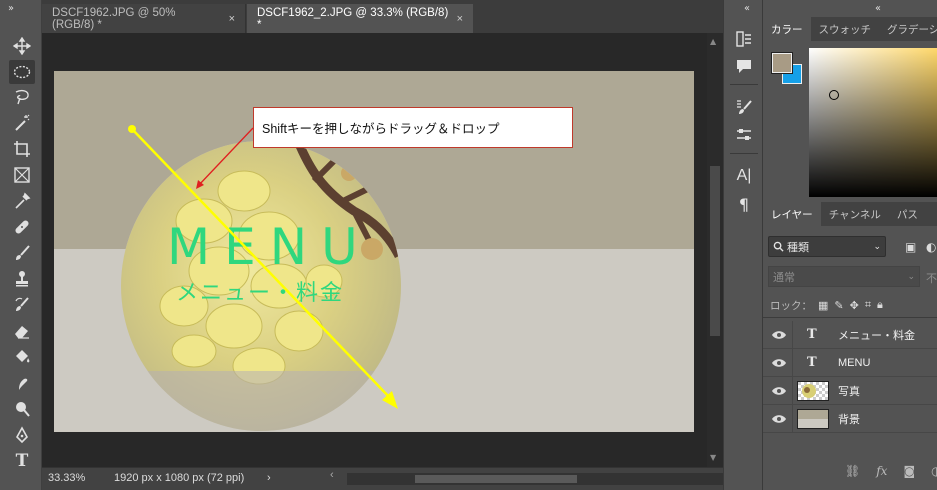 Image resolution: width=937 pixels, height=490 pixels. What do you see at coordinates (744, 135) in the screenshot?
I see `adjustments-icon` at bounding box center [744, 135].